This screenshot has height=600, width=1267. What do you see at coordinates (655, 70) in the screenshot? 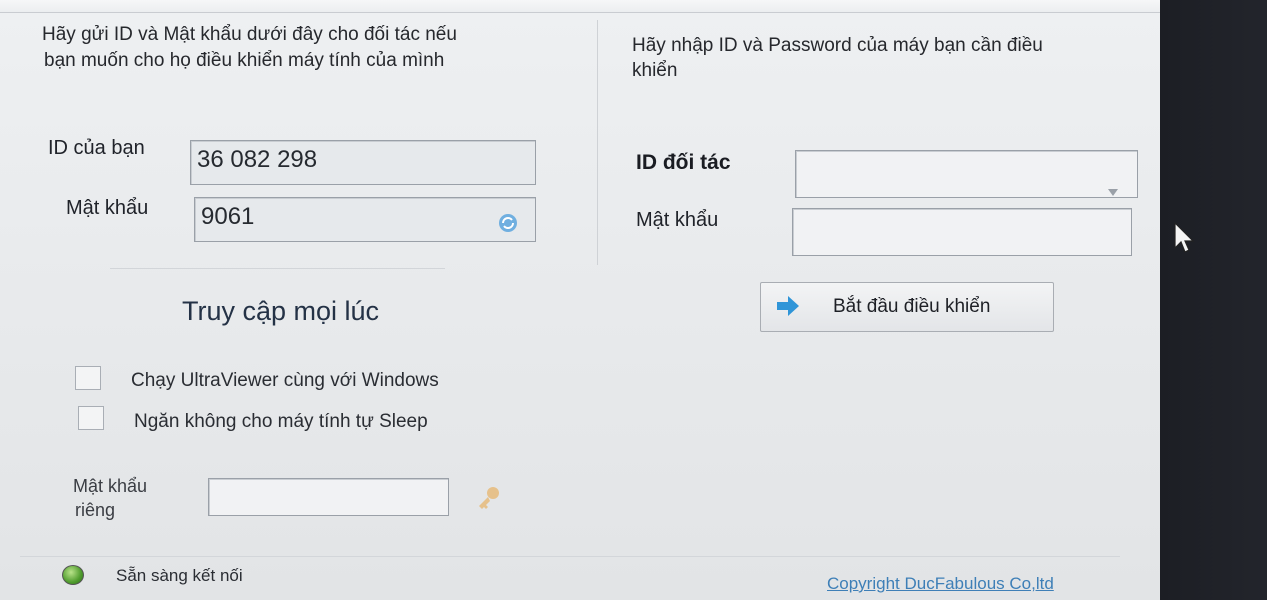
I see `right-instruction-line2: khiển` at bounding box center [655, 70].